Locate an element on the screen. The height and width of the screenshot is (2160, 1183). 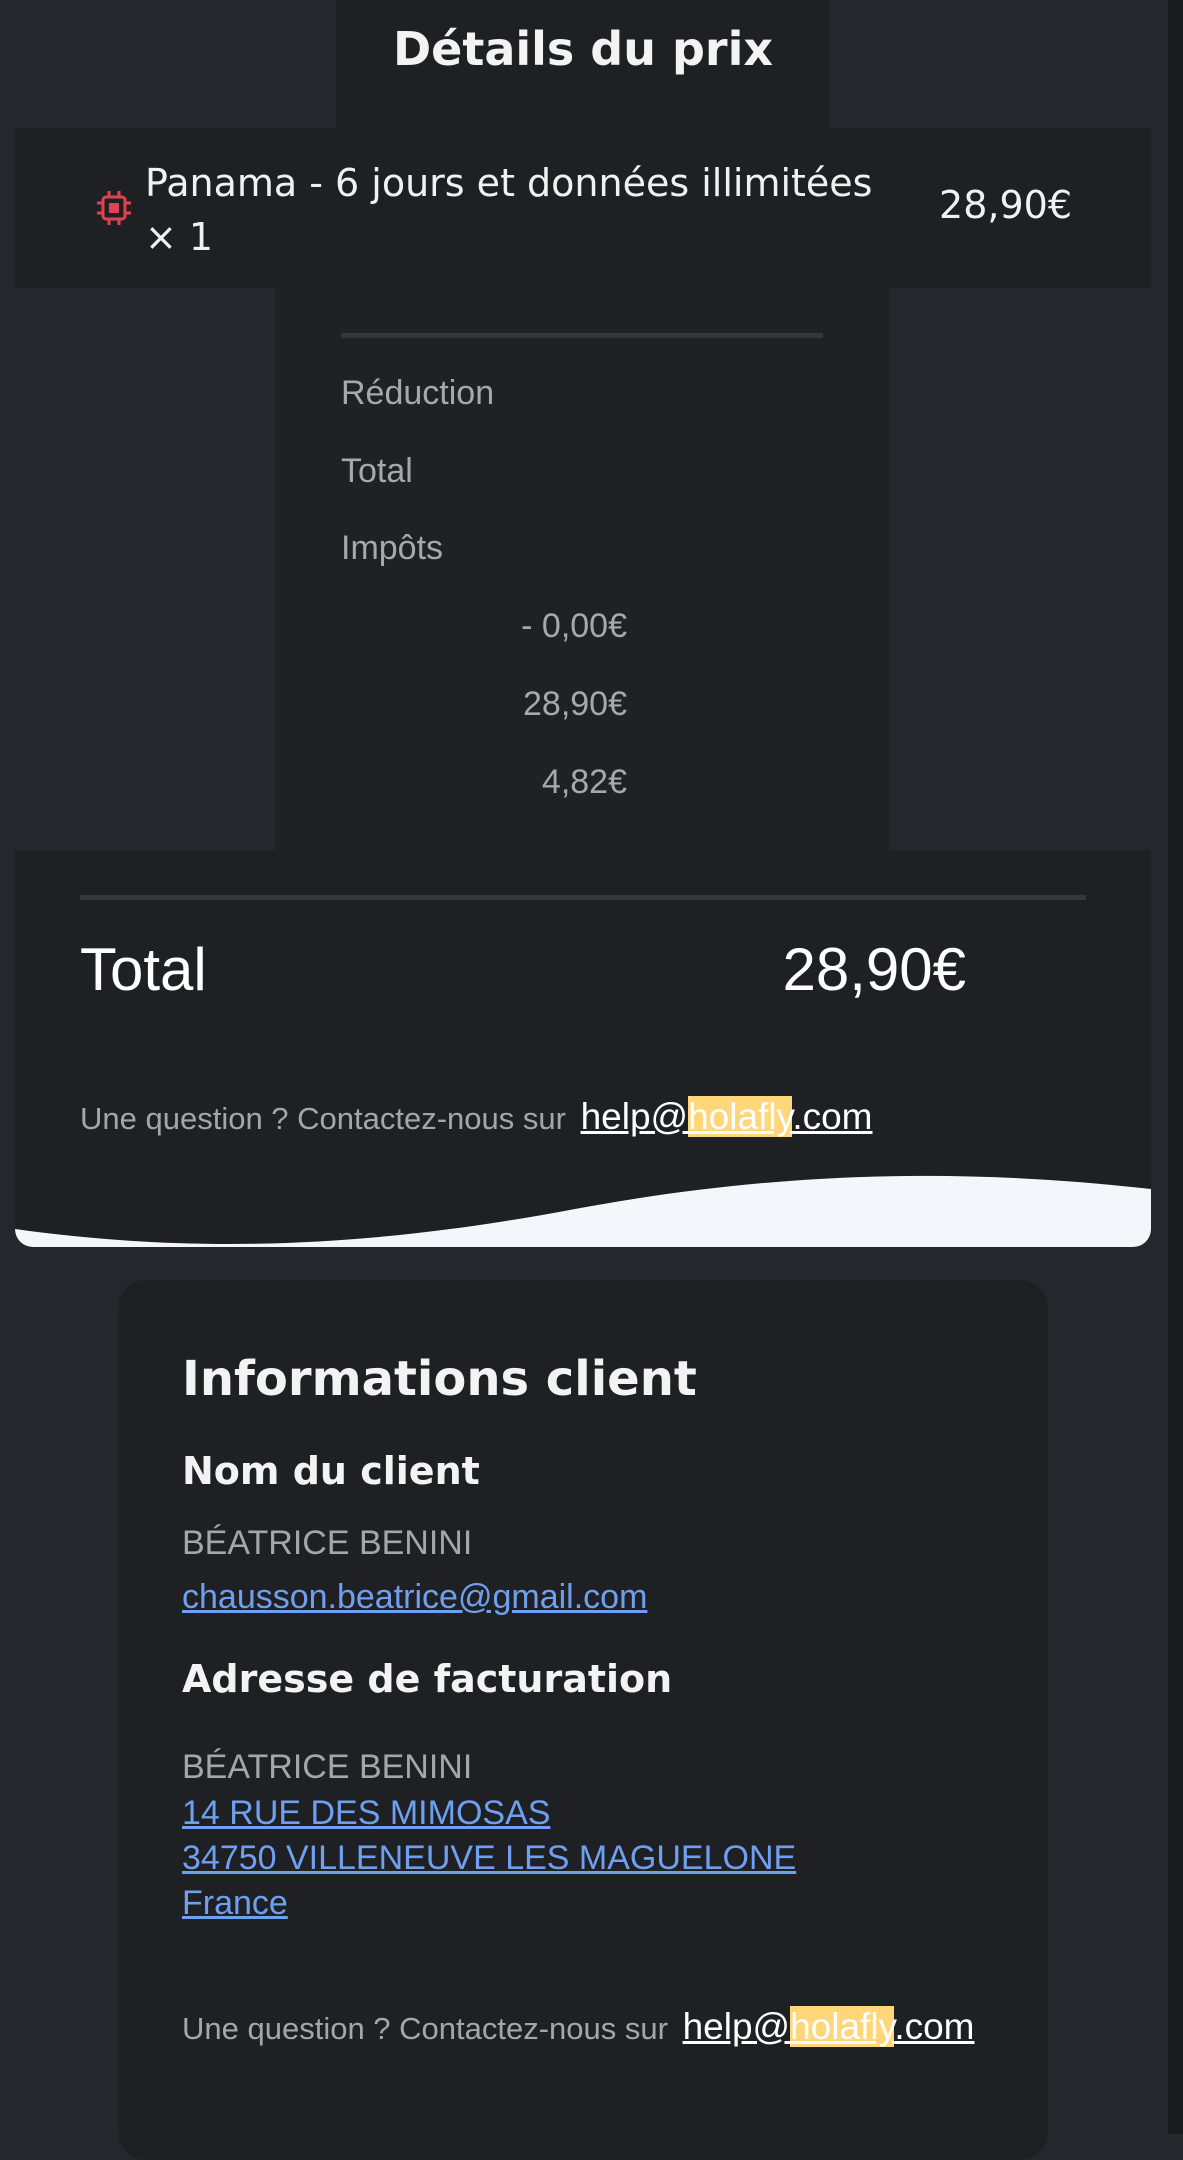
help-email-highlight: holafly is located at coordinates (740, 1116).